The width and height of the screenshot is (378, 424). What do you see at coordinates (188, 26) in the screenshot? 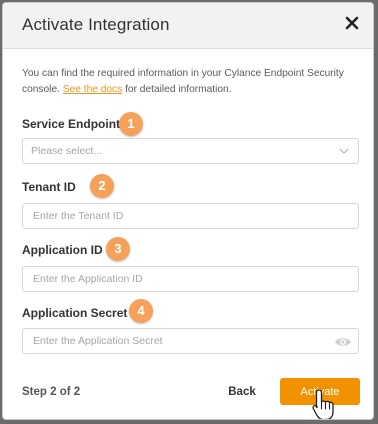
I see `dialog-header: Activate Integration` at bounding box center [188, 26].